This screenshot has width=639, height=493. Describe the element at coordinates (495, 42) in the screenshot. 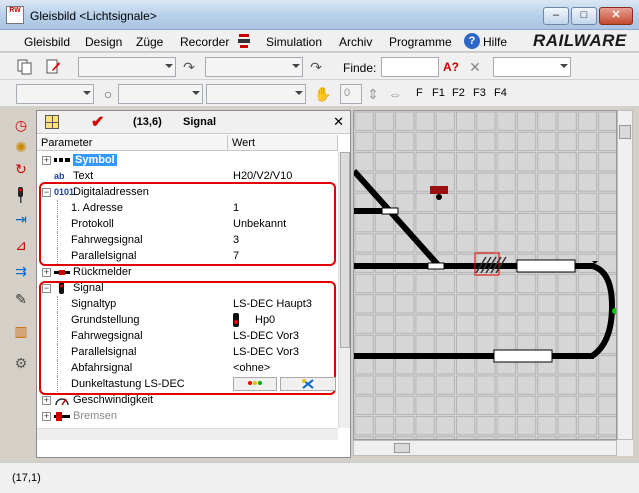

I see `menu-hilfe: Hilfe` at that location.